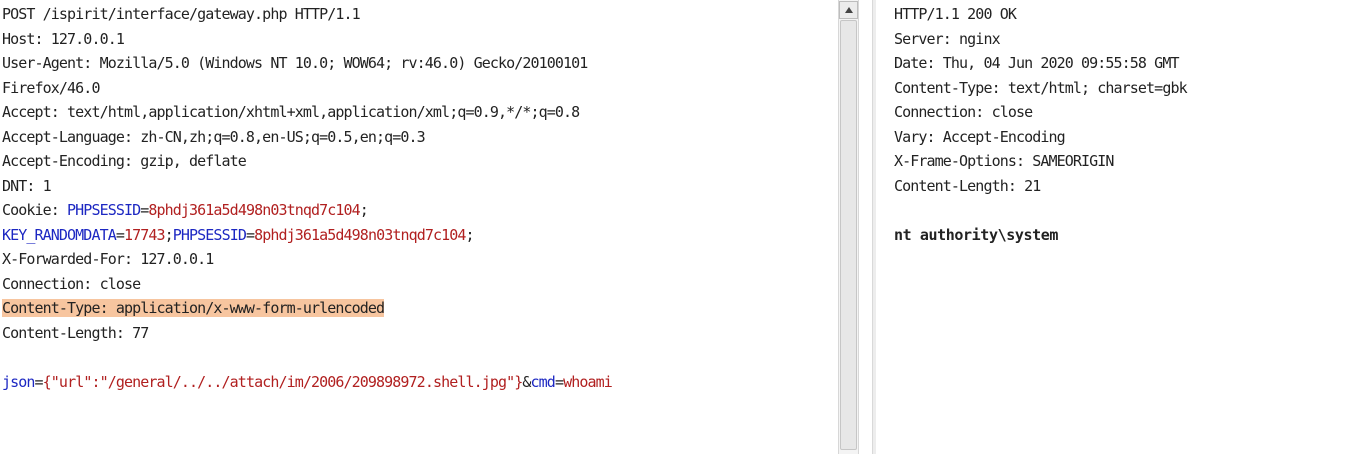  I want to click on body-param-value: whoami, so click(588, 381).